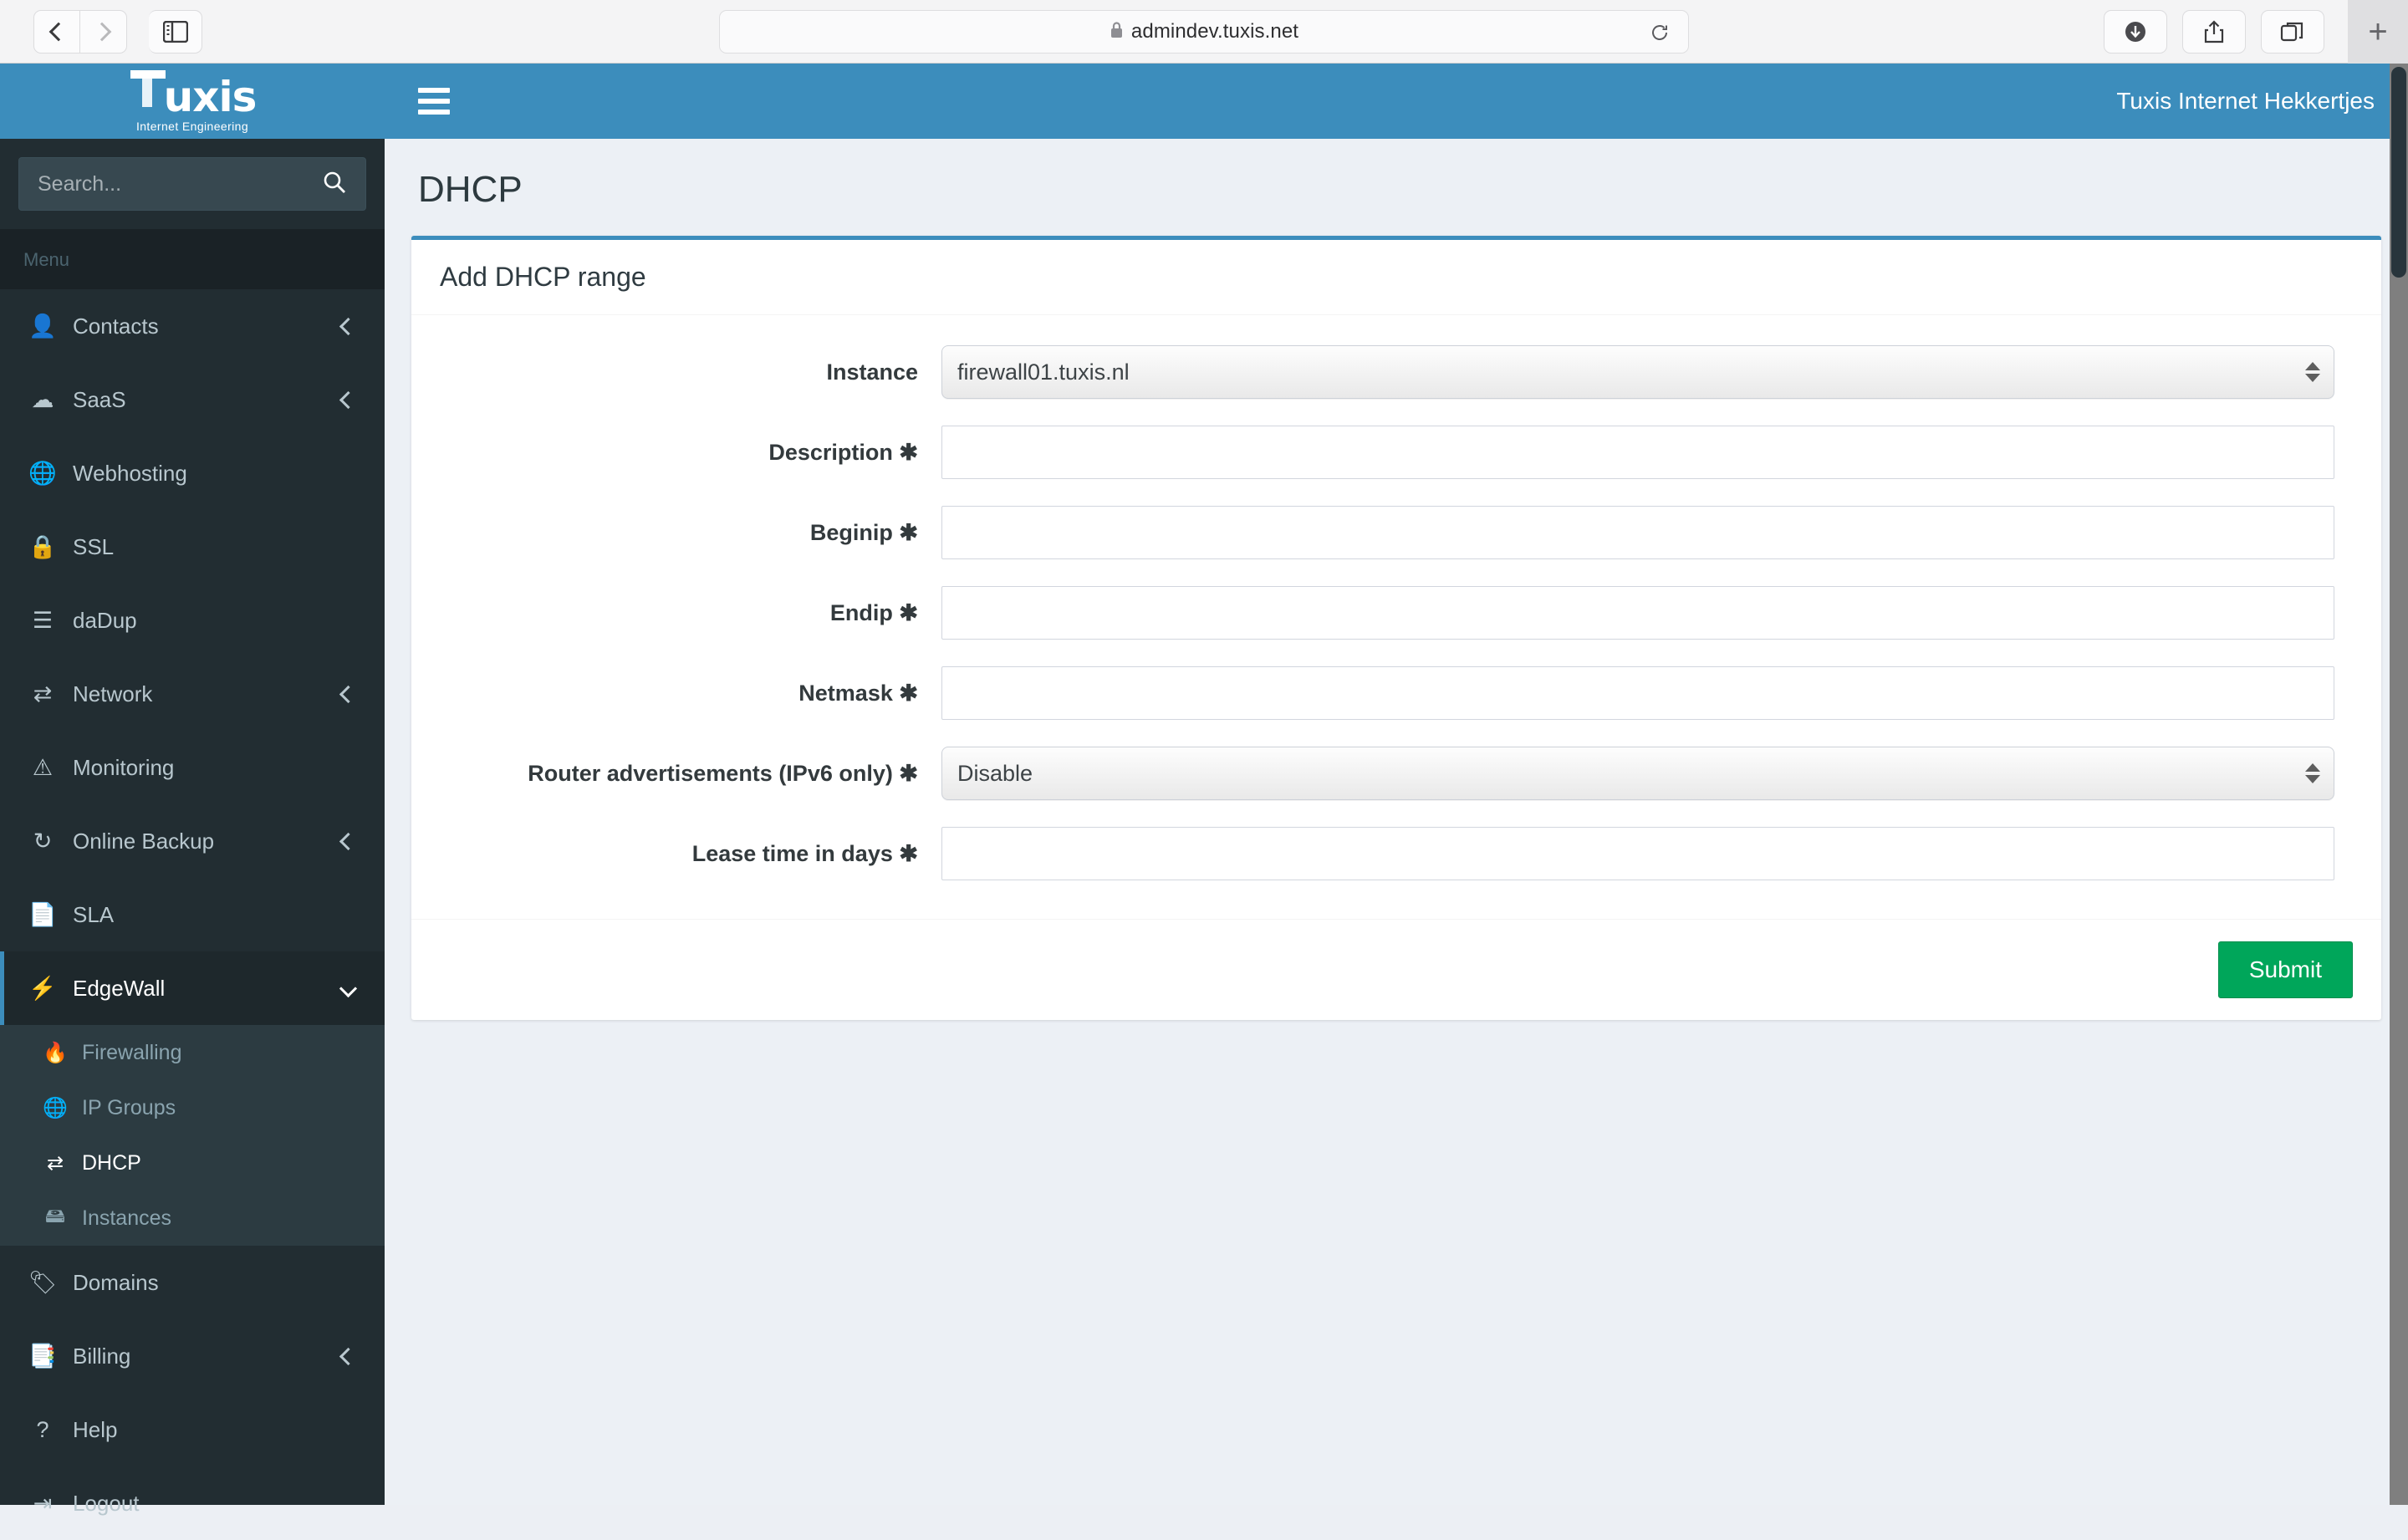  I want to click on label-text: Netmask, so click(846, 693).